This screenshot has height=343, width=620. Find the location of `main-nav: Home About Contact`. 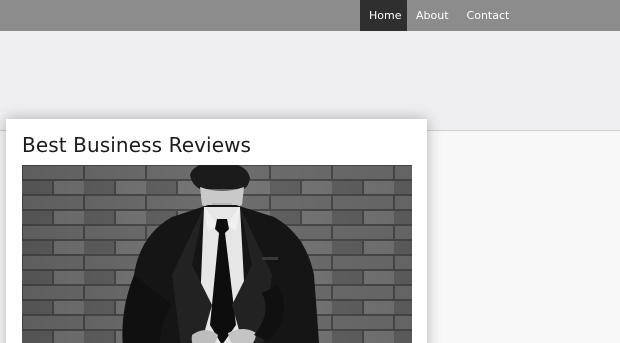

main-nav: Home About Contact is located at coordinates (439, 15).